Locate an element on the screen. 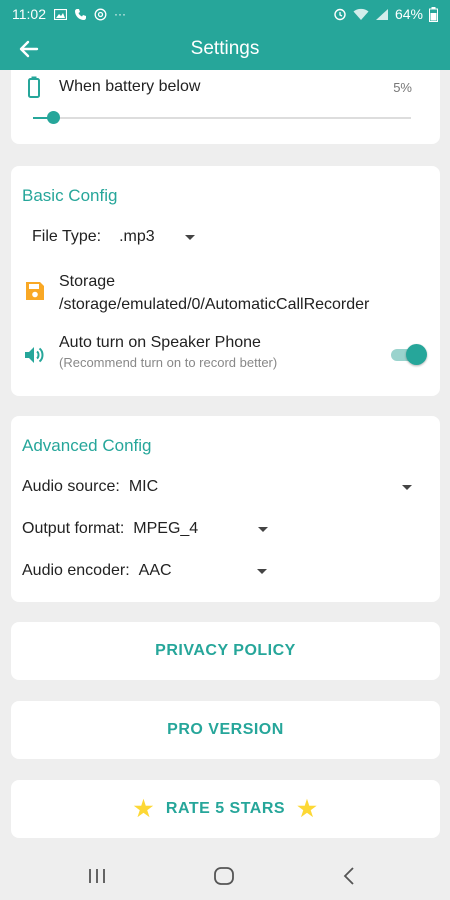 This screenshot has width=450, height=900. battery-card: When battery below 5% is located at coordinates (225, 107).